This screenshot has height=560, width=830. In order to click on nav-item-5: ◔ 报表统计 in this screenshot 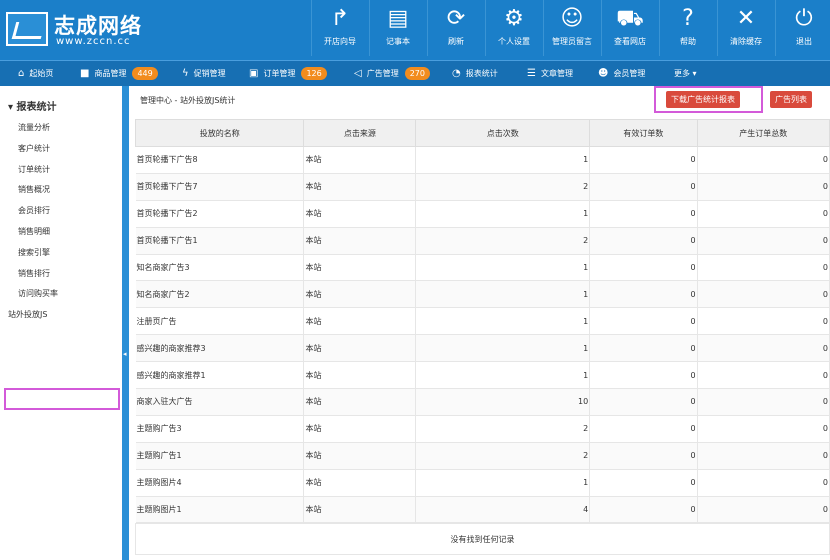, I will do `click(475, 74)`.